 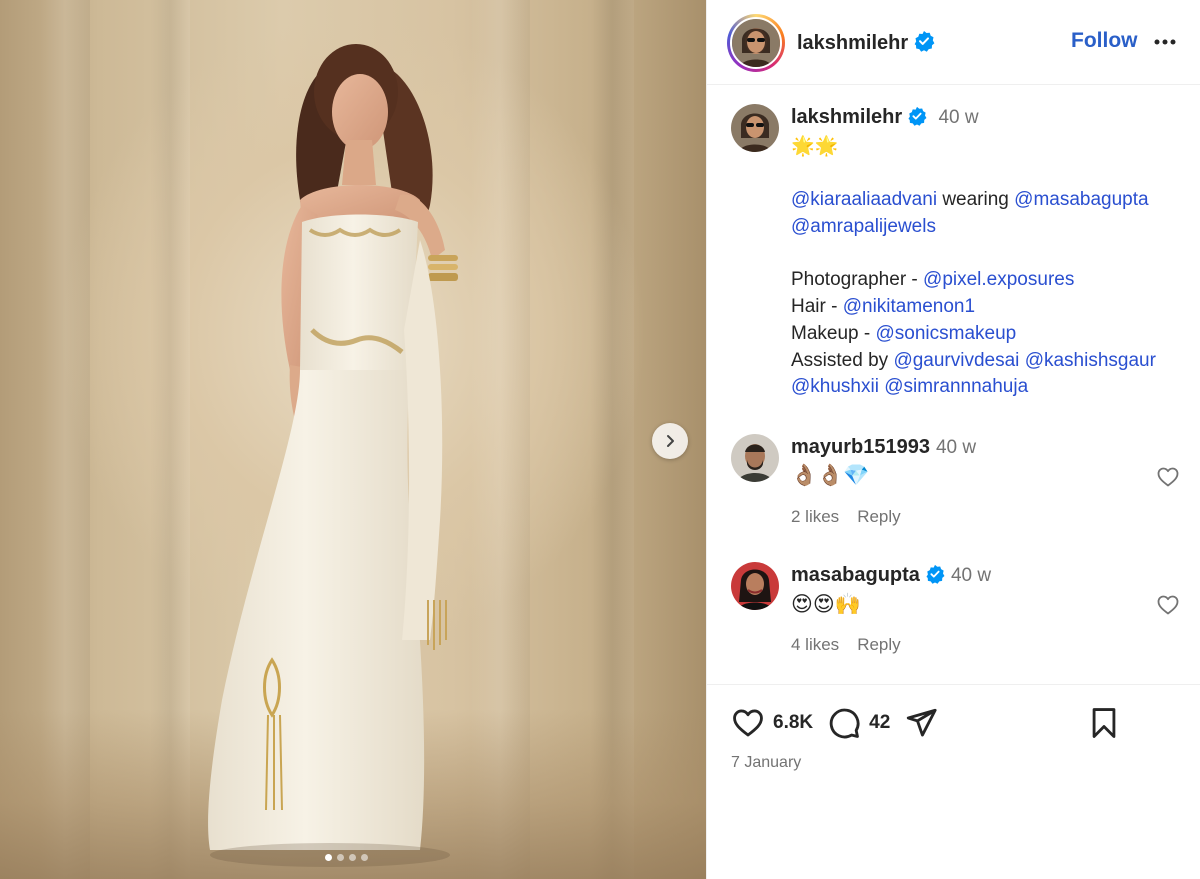 I want to click on action-bar: 6.8K 42, so click(x=834, y=723).